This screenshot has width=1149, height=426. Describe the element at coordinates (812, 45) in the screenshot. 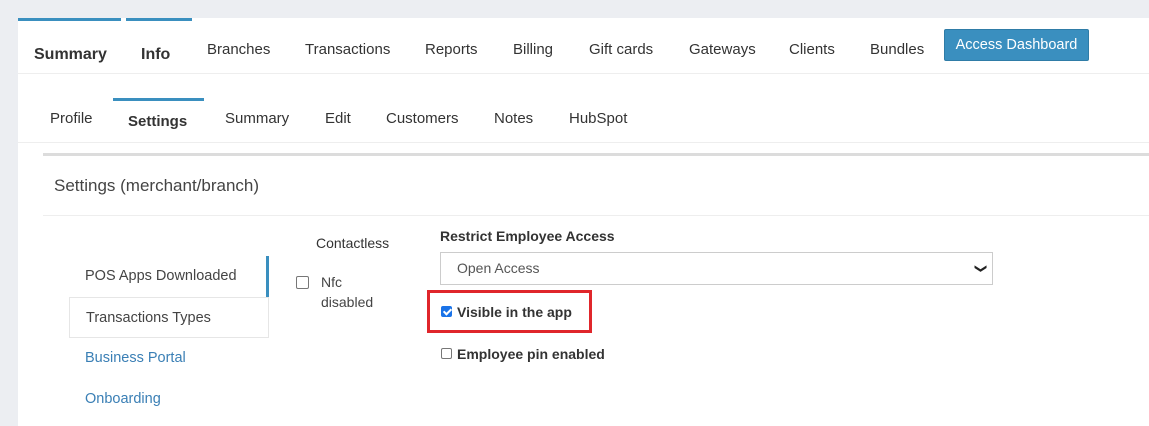

I see `tab-clients: Clients` at that location.